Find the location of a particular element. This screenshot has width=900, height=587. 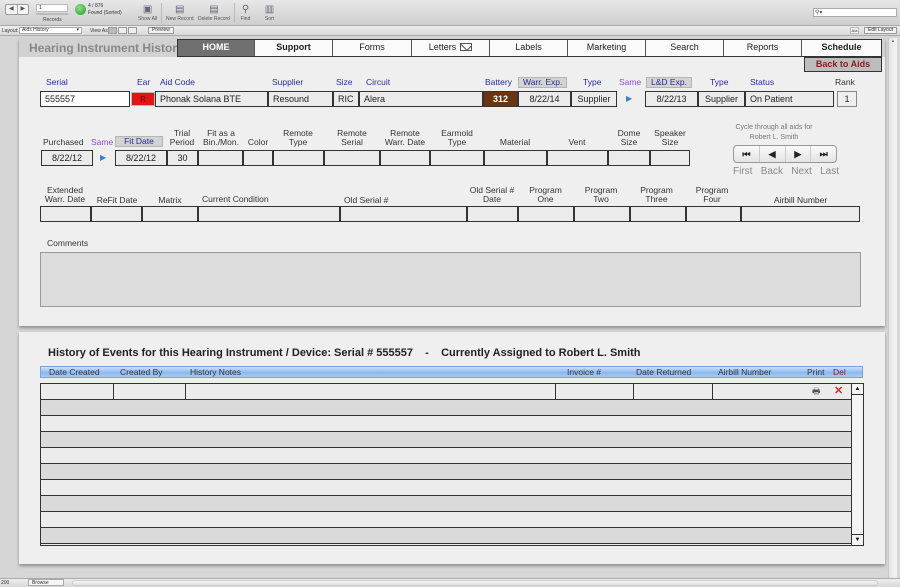

serial-field: 555557 is located at coordinates (85, 99).